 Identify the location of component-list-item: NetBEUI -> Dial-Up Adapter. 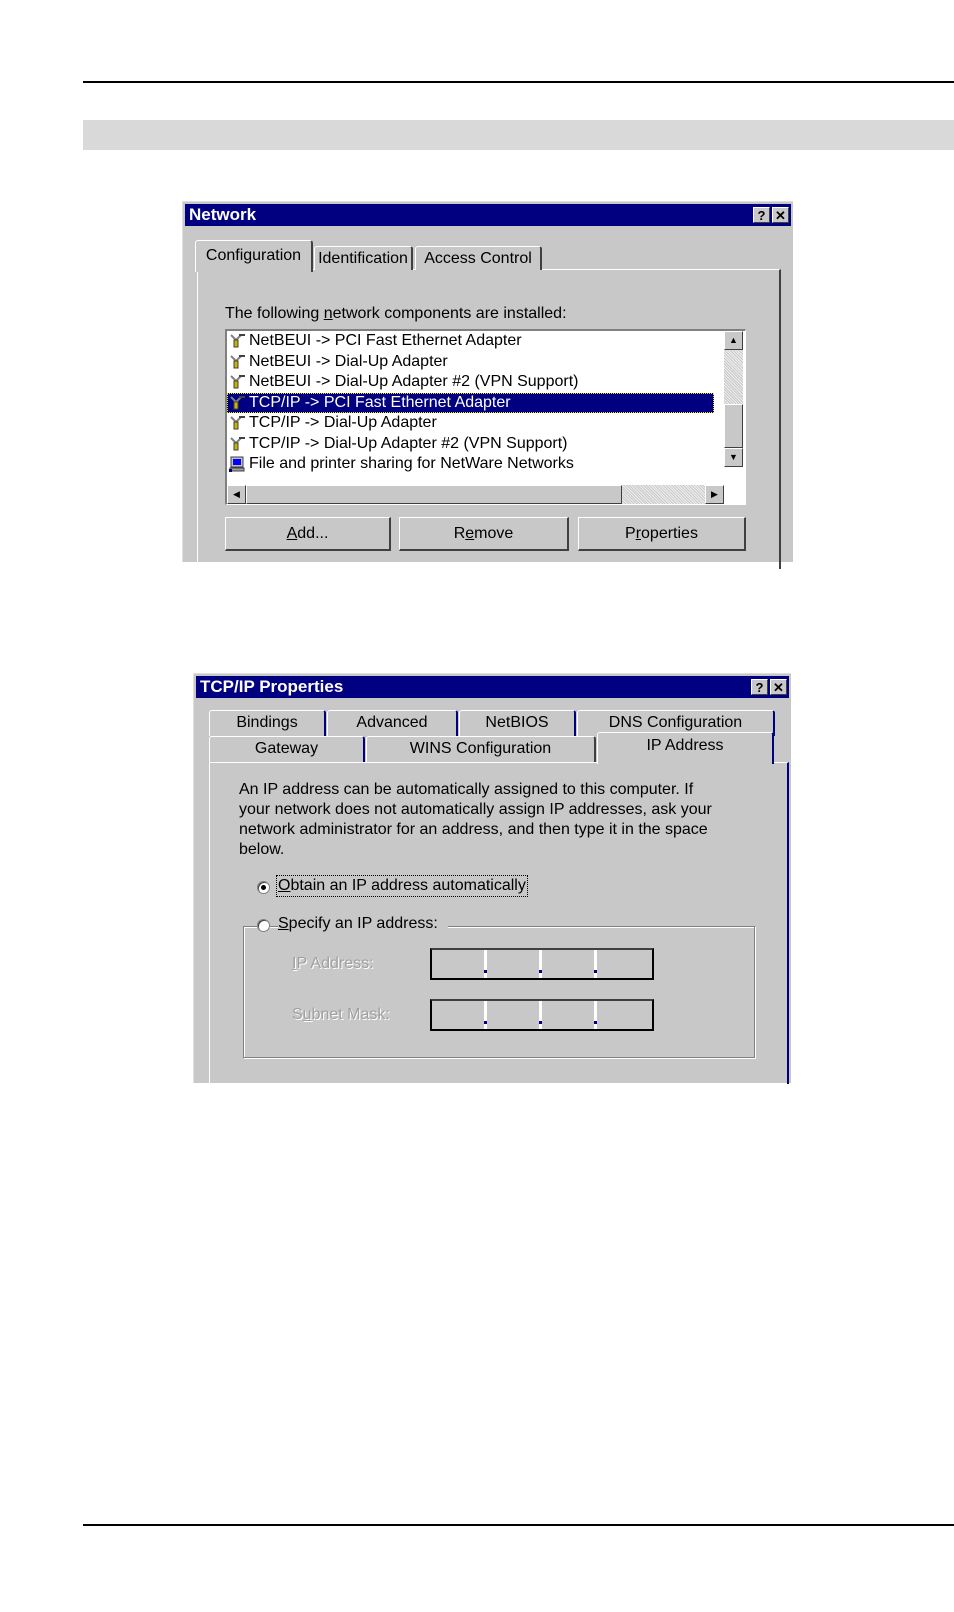
(474, 362).